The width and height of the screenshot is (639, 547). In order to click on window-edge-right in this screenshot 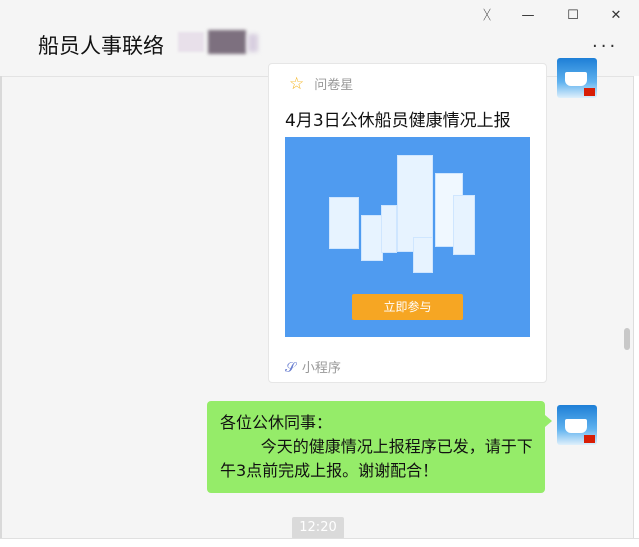, I will do `click(636, 311)`.